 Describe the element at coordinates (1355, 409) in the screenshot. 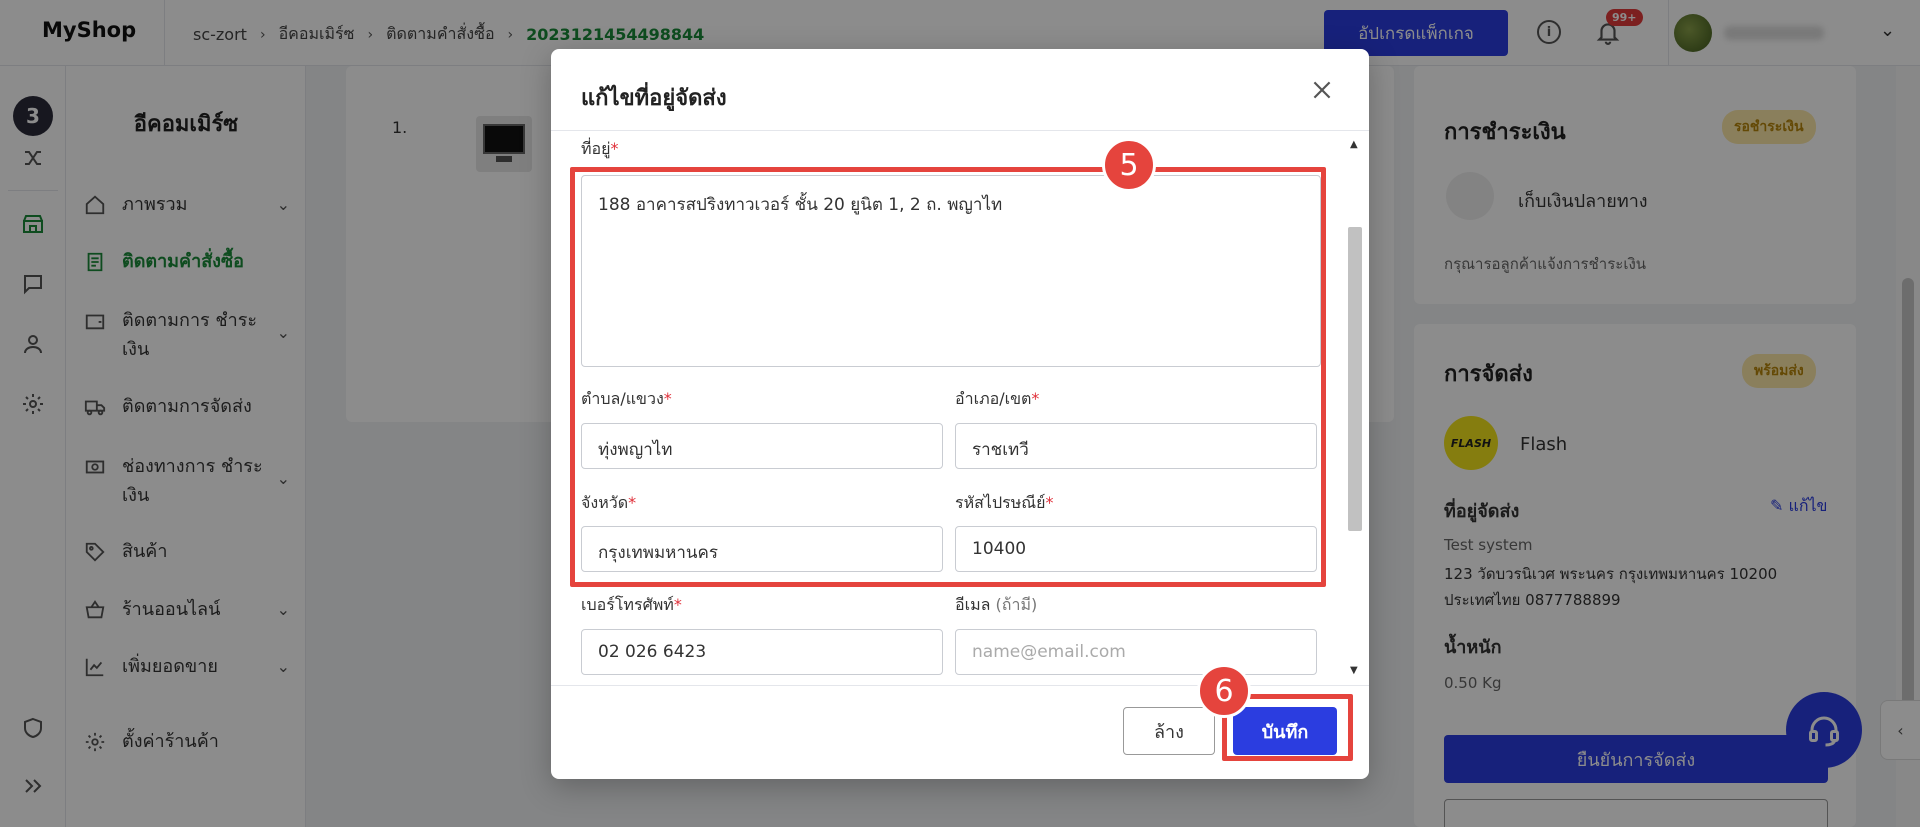

I see `dialog-scrollbar: ▲ ▼` at that location.